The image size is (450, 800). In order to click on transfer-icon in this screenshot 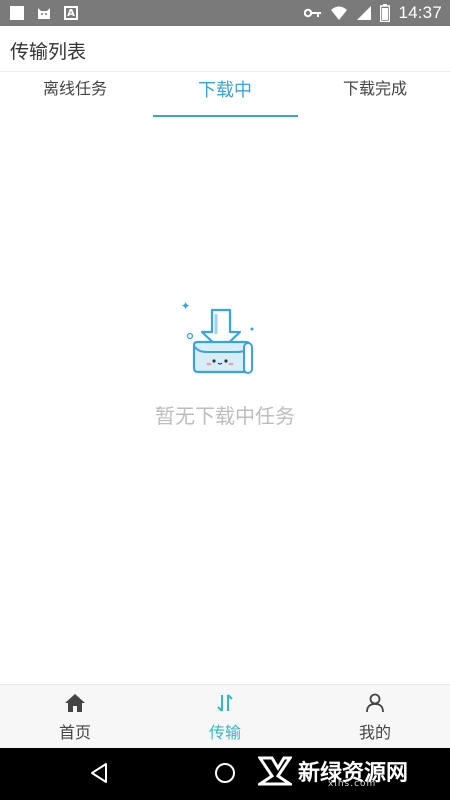, I will do `click(225, 703)`.